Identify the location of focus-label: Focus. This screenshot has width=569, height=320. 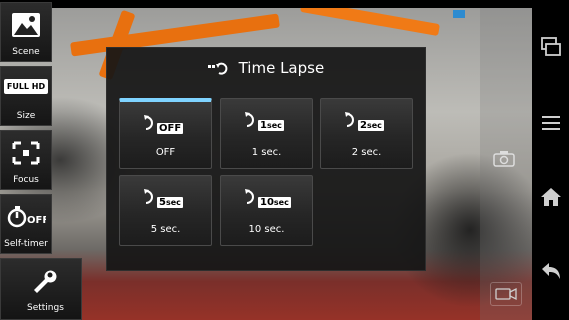
(26, 180).